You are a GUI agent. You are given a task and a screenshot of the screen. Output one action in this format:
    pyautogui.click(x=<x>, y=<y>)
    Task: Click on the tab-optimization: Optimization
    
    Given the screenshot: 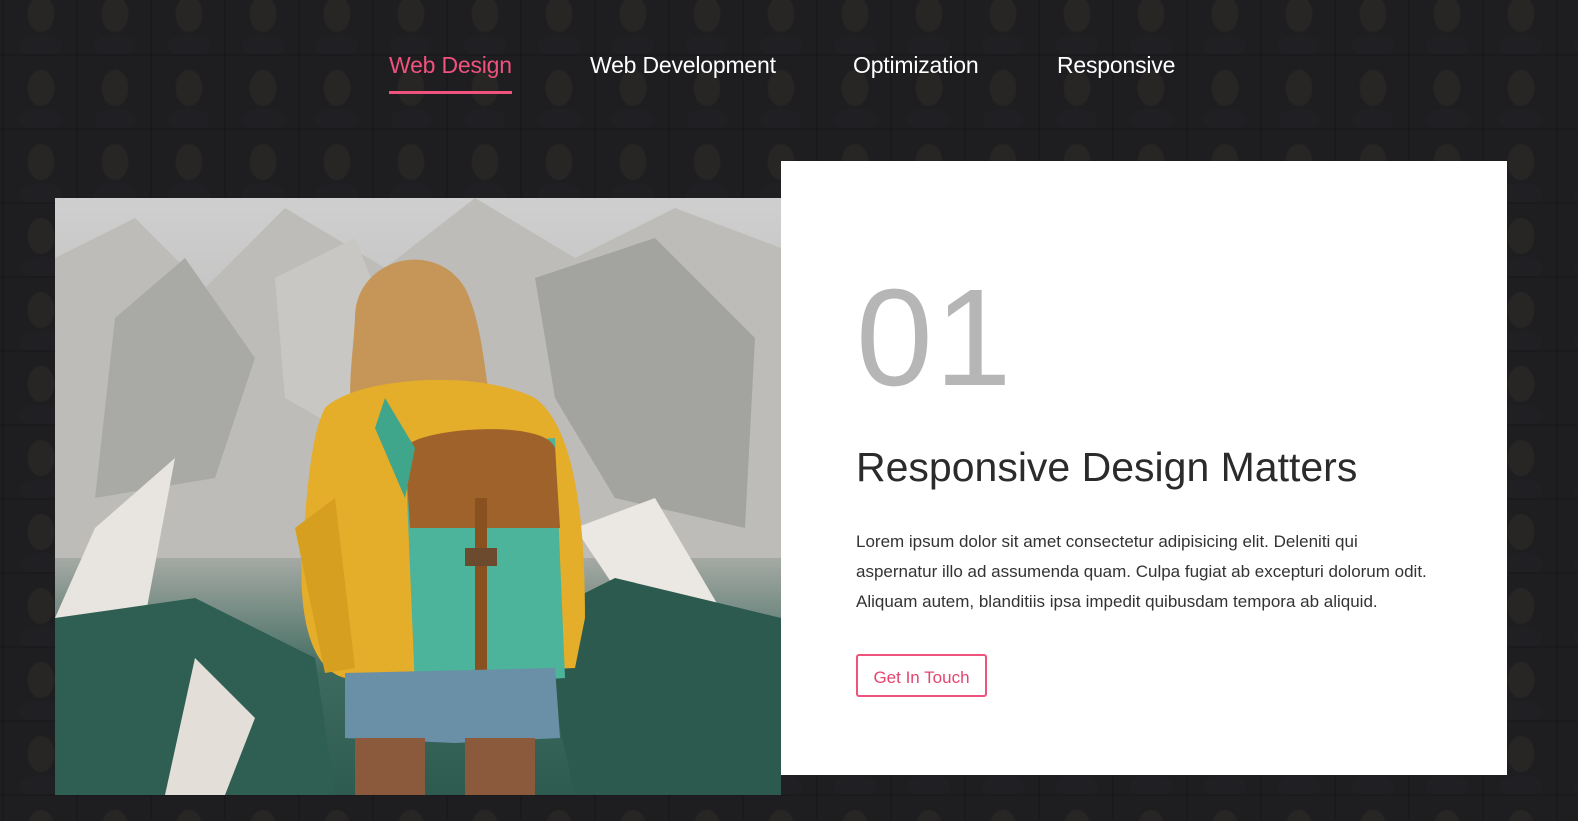 What is the action you would take?
    pyautogui.click(x=916, y=71)
    